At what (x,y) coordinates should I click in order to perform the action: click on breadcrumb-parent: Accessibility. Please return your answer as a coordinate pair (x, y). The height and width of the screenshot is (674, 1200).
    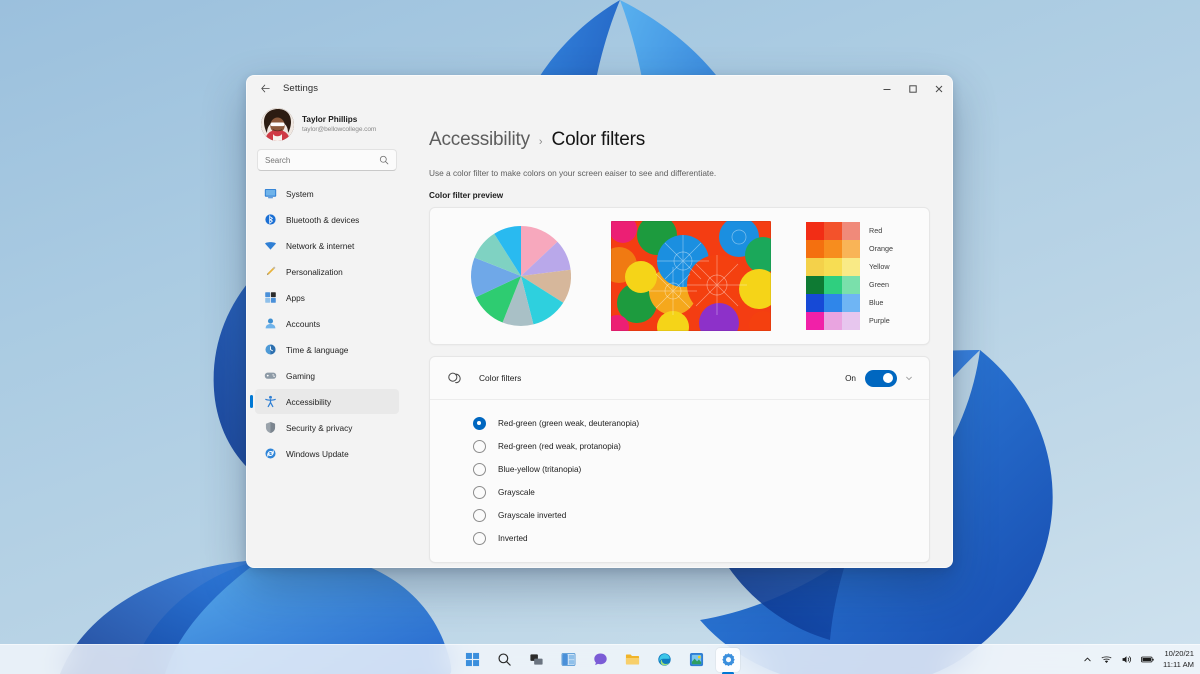
    Looking at the image, I should click on (479, 140).